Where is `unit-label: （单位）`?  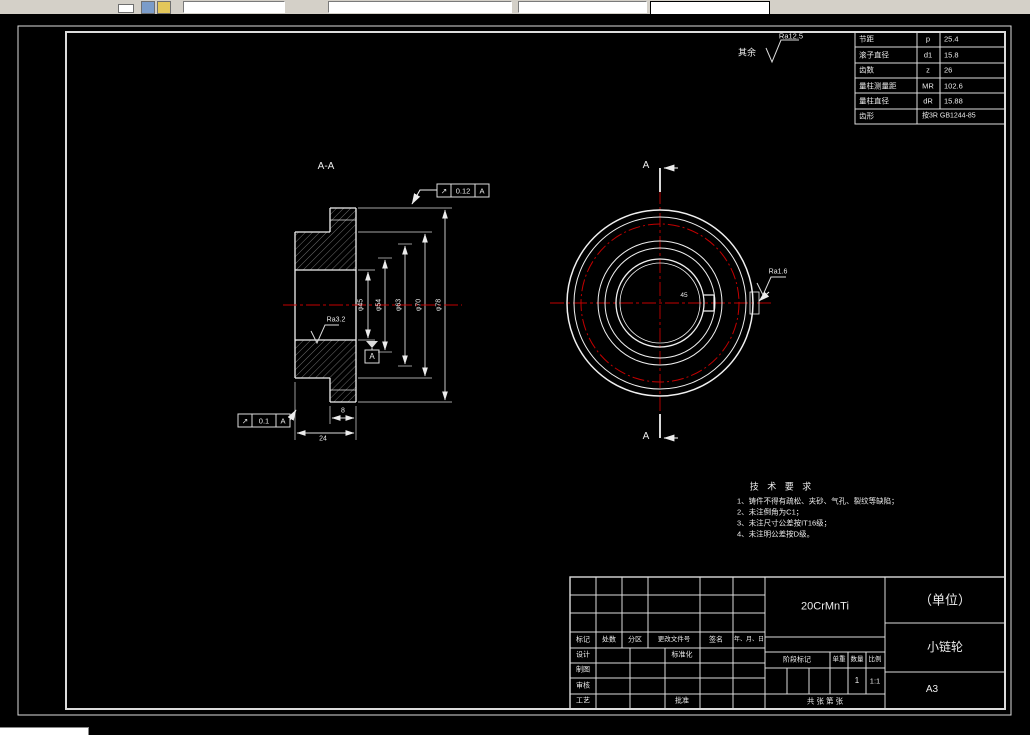
unit-label: （单位） is located at coordinates (945, 600).